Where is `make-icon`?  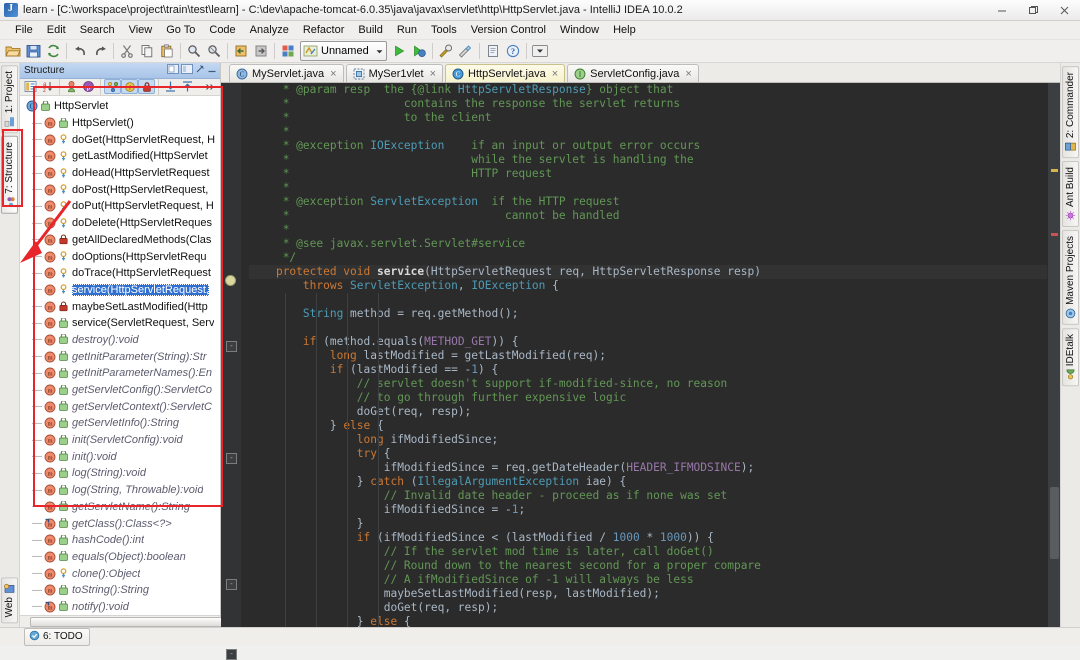
make-icon is located at coordinates (493, 51).